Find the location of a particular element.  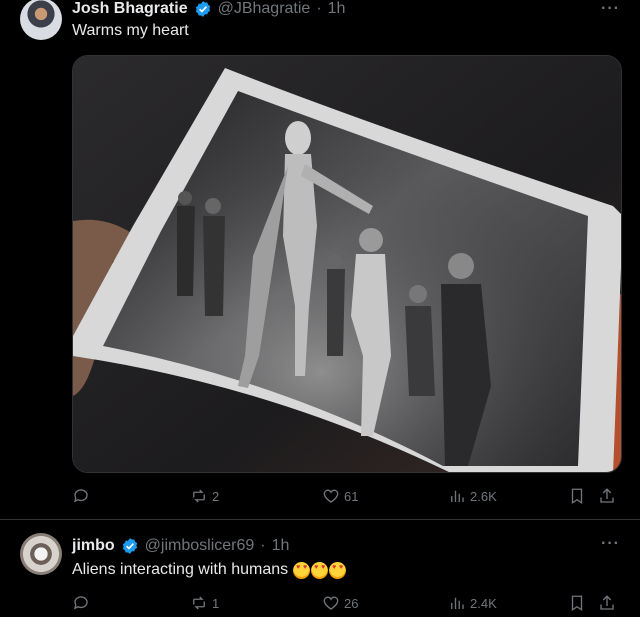

retweet-button: 2 is located at coordinates (204, 496).